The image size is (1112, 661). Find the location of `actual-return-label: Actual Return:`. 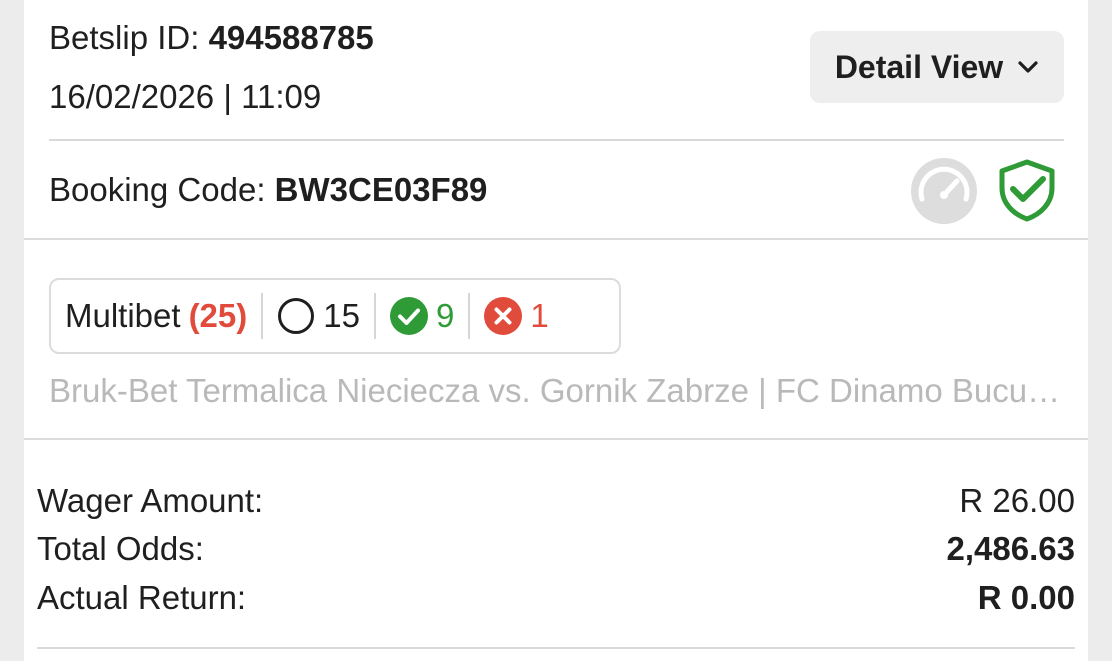

actual-return-label: Actual Return: is located at coordinates (142, 597).